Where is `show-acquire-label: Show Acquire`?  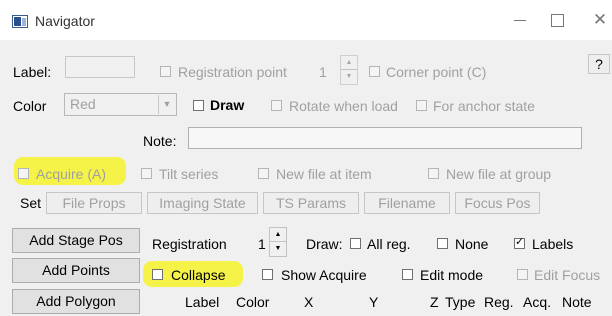 show-acquire-label: Show Acquire is located at coordinates (324, 275).